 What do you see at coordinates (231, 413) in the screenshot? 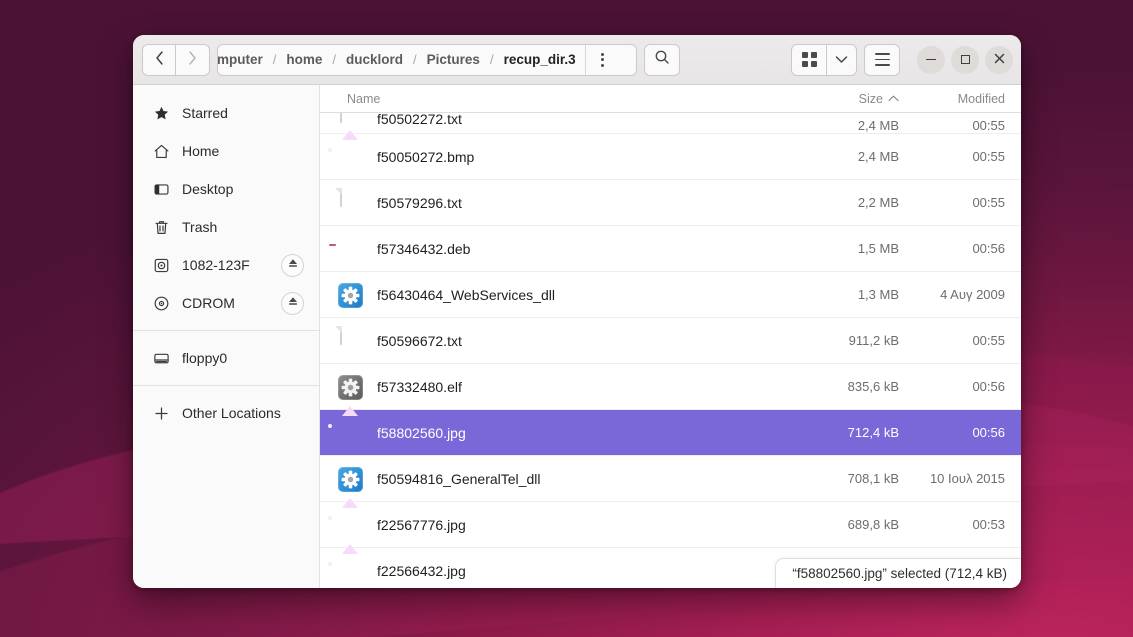
I see `sidebar-item-label: Other Locations` at bounding box center [231, 413].